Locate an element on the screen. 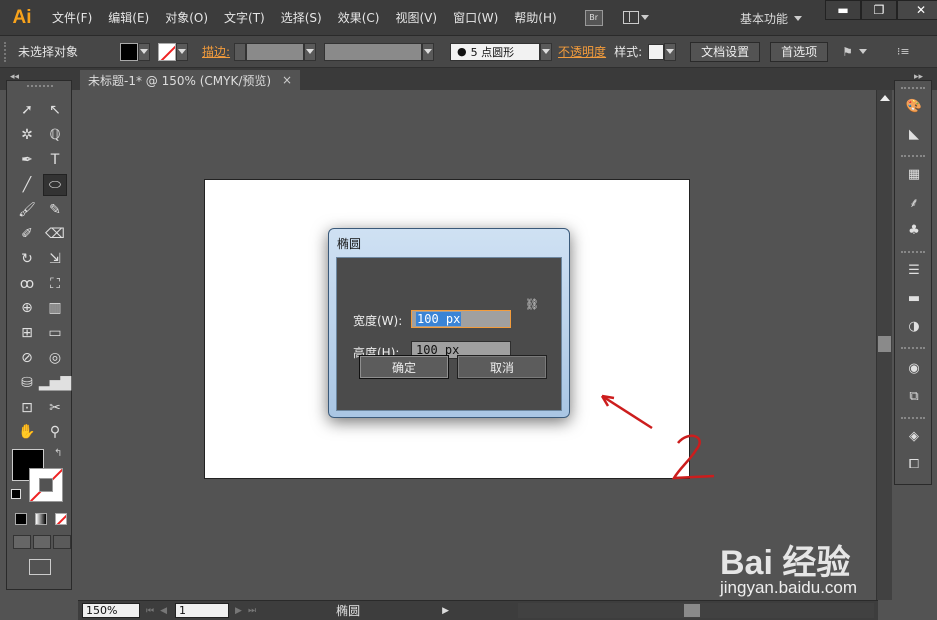 This screenshot has height=620, width=937. stroke-swatch is located at coordinates (167, 51).